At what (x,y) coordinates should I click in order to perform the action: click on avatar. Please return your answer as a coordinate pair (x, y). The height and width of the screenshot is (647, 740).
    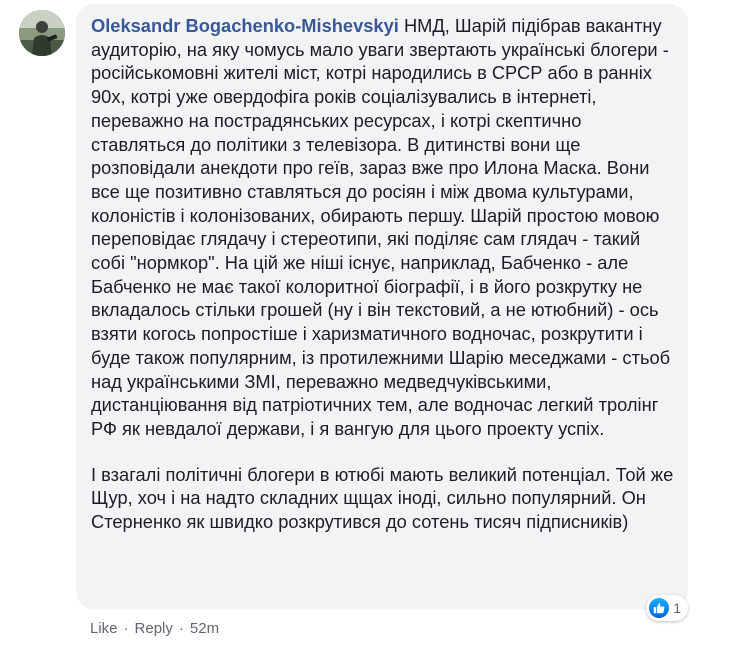
    Looking at the image, I should click on (42, 33).